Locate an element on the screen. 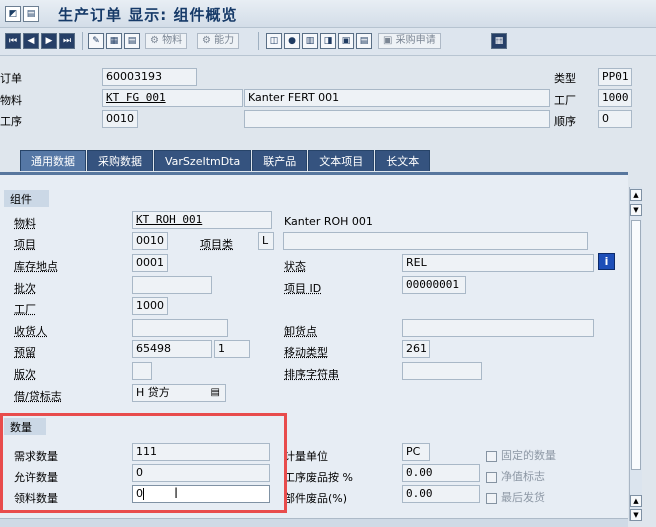 The height and width of the screenshot is (527, 656). previous-page-button: ◀ is located at coordinates (31, 41).